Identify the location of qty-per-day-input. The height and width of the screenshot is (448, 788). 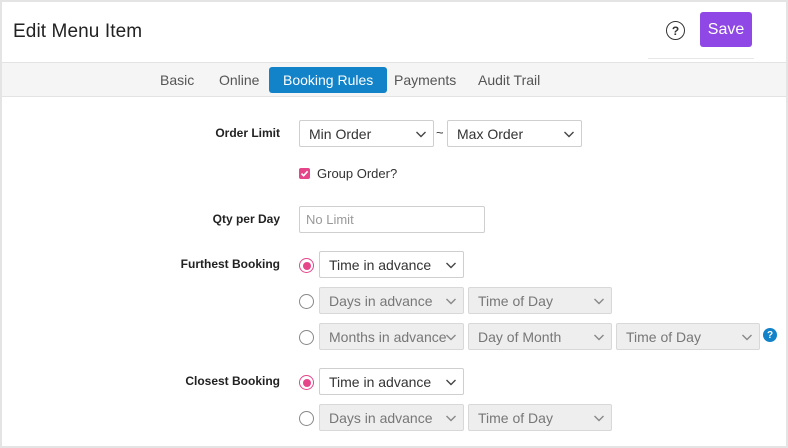
(392, 219).